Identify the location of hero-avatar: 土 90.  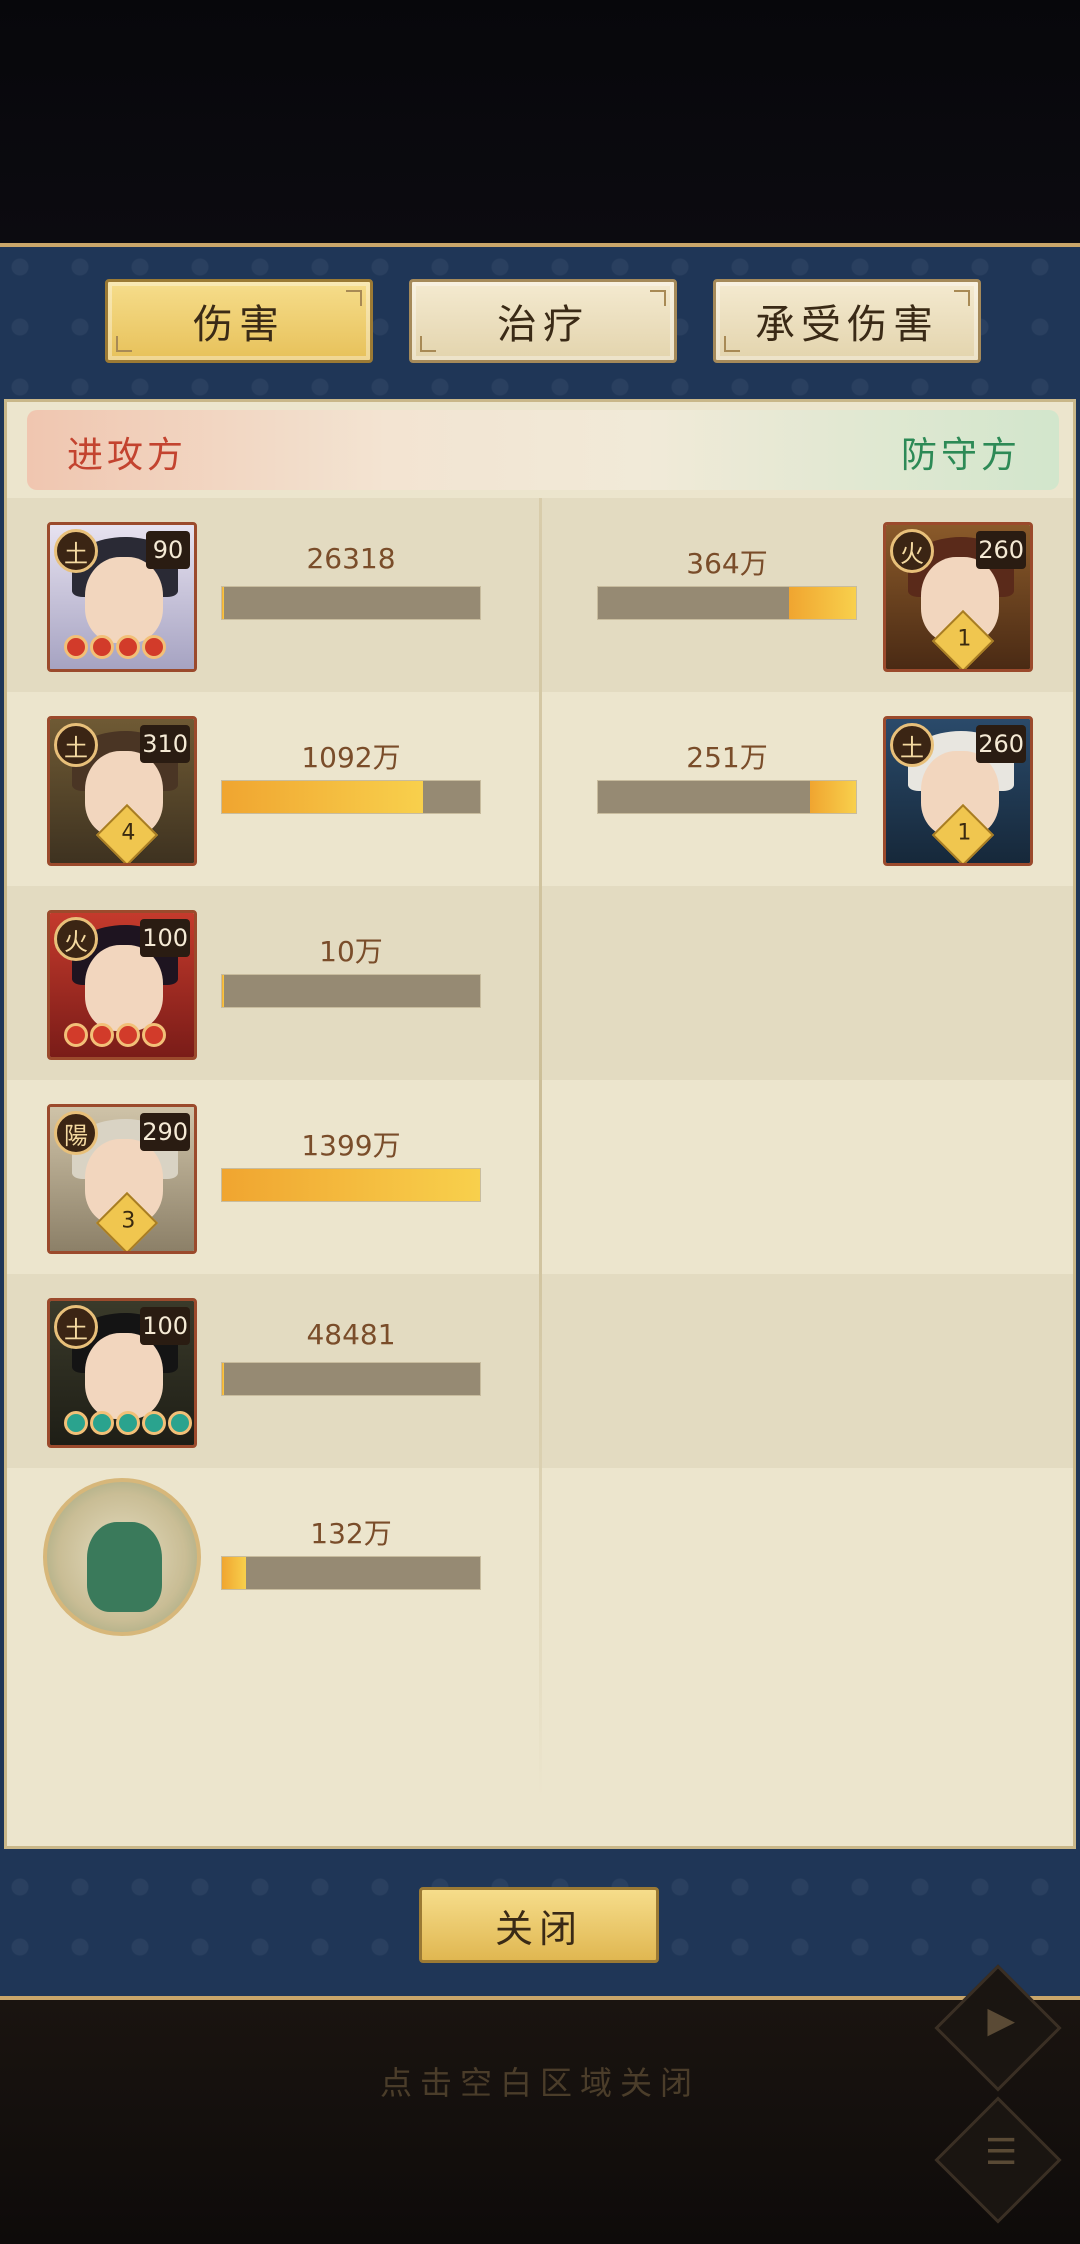
(122, 597).